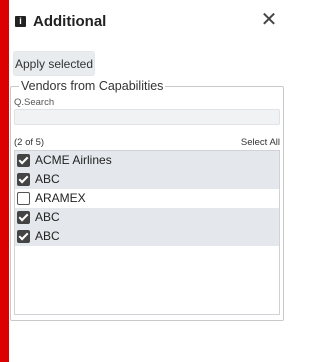  What do you see at coordinates (20, 21) in the screenshot?
I see `info-icon: i` at bounding box center [20, 21].